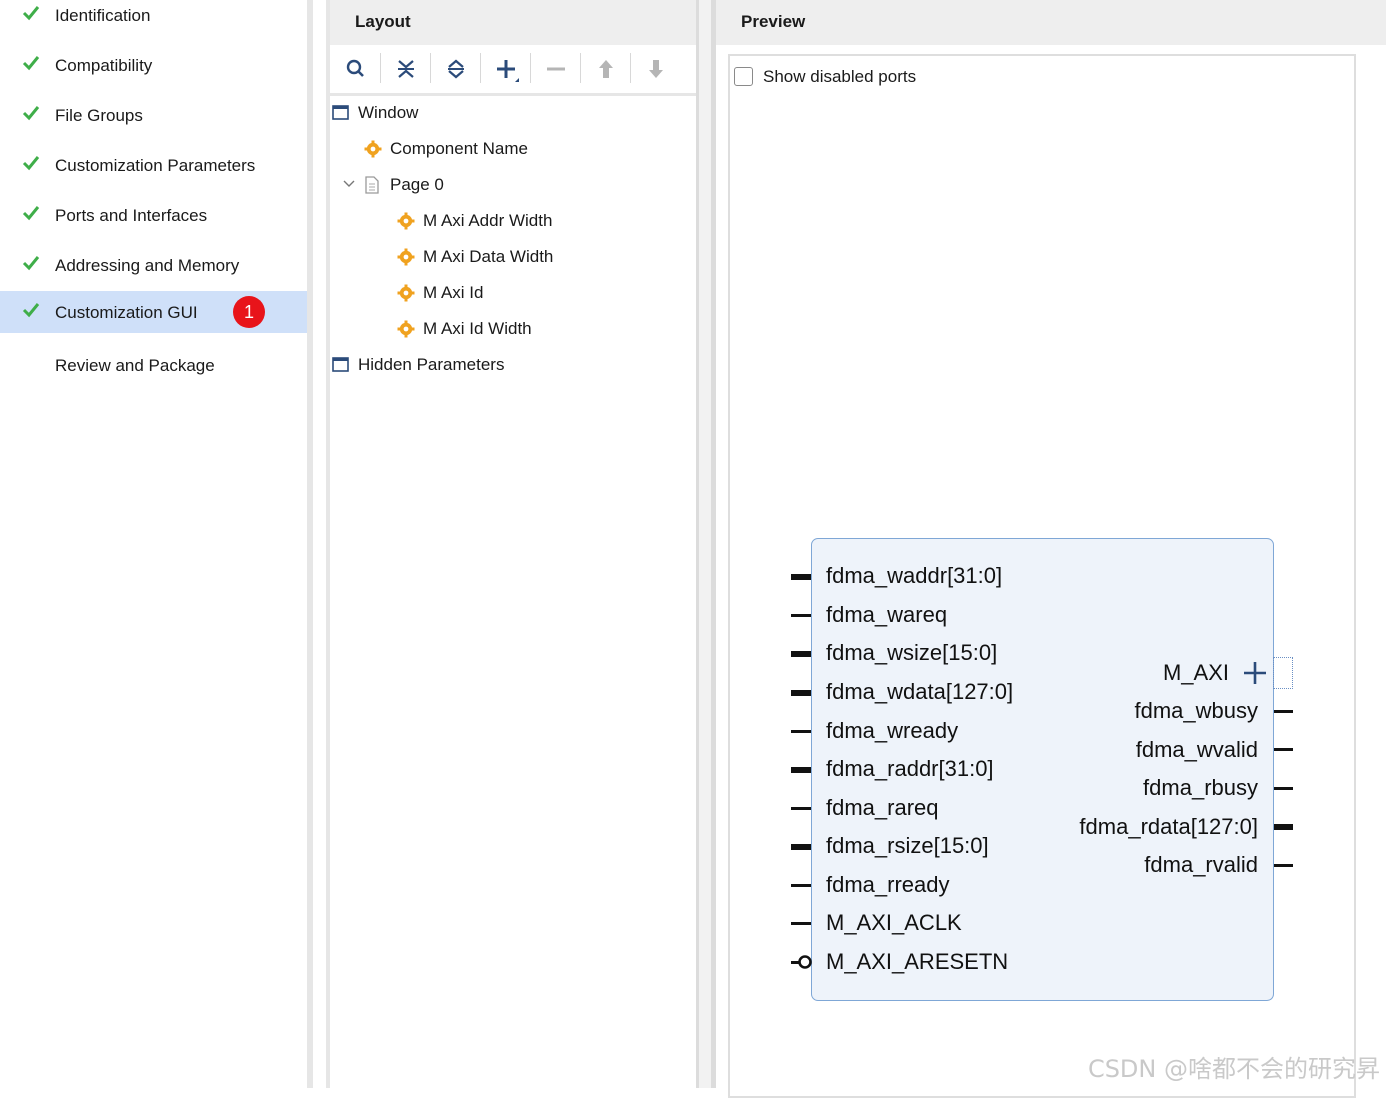 The image size is (1386, 1098). Describe the element at coordinates (453, 292) in the screenshot. I see `tree-label: M Axi Id` at that location.